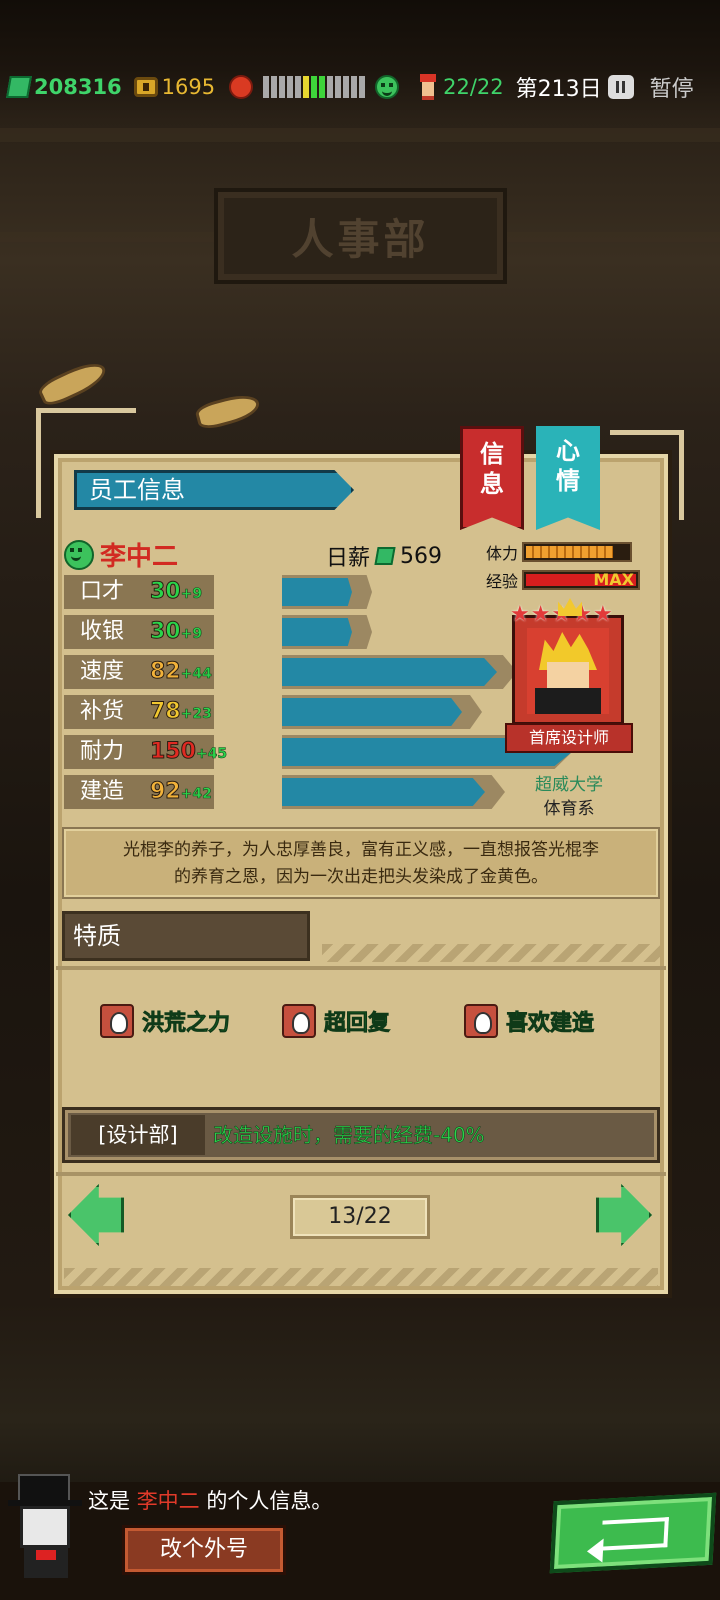 The image size is (720, 1600). I want to click on department-effect: 改造设施时，需要的经费-40%, so click(349, 1135).